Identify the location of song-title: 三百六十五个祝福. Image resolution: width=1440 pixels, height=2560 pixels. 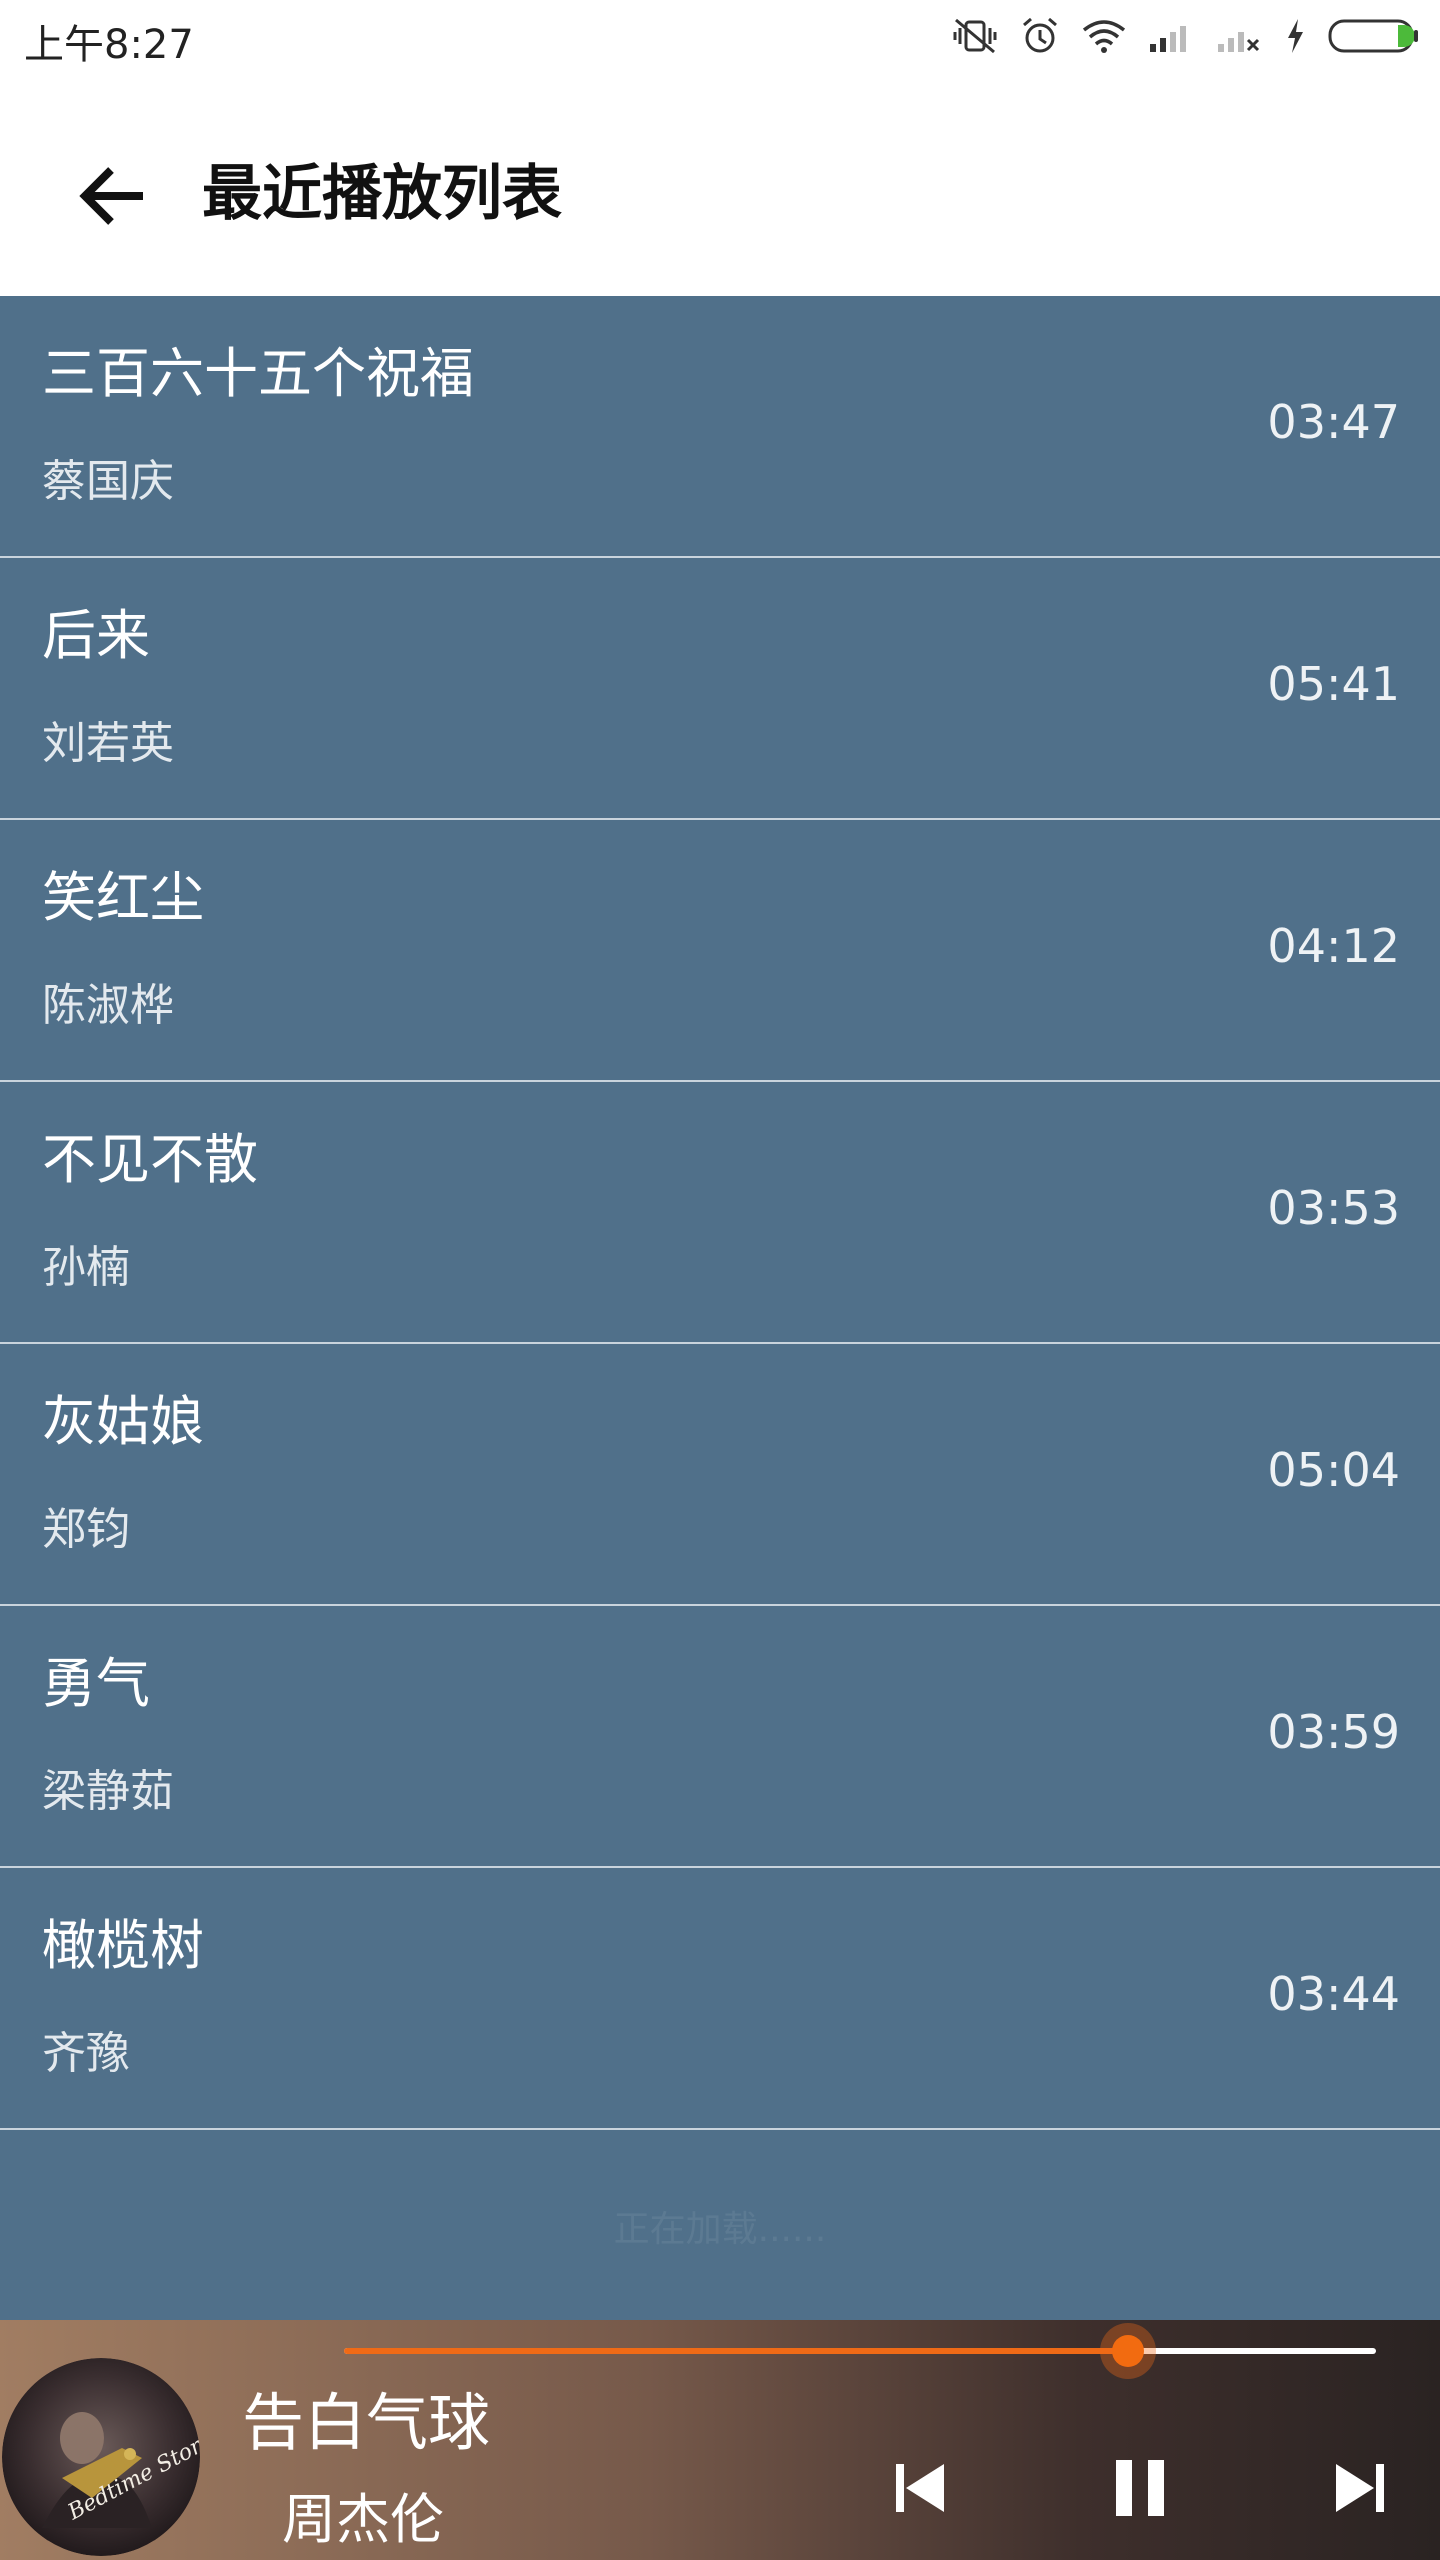
(258, 373).